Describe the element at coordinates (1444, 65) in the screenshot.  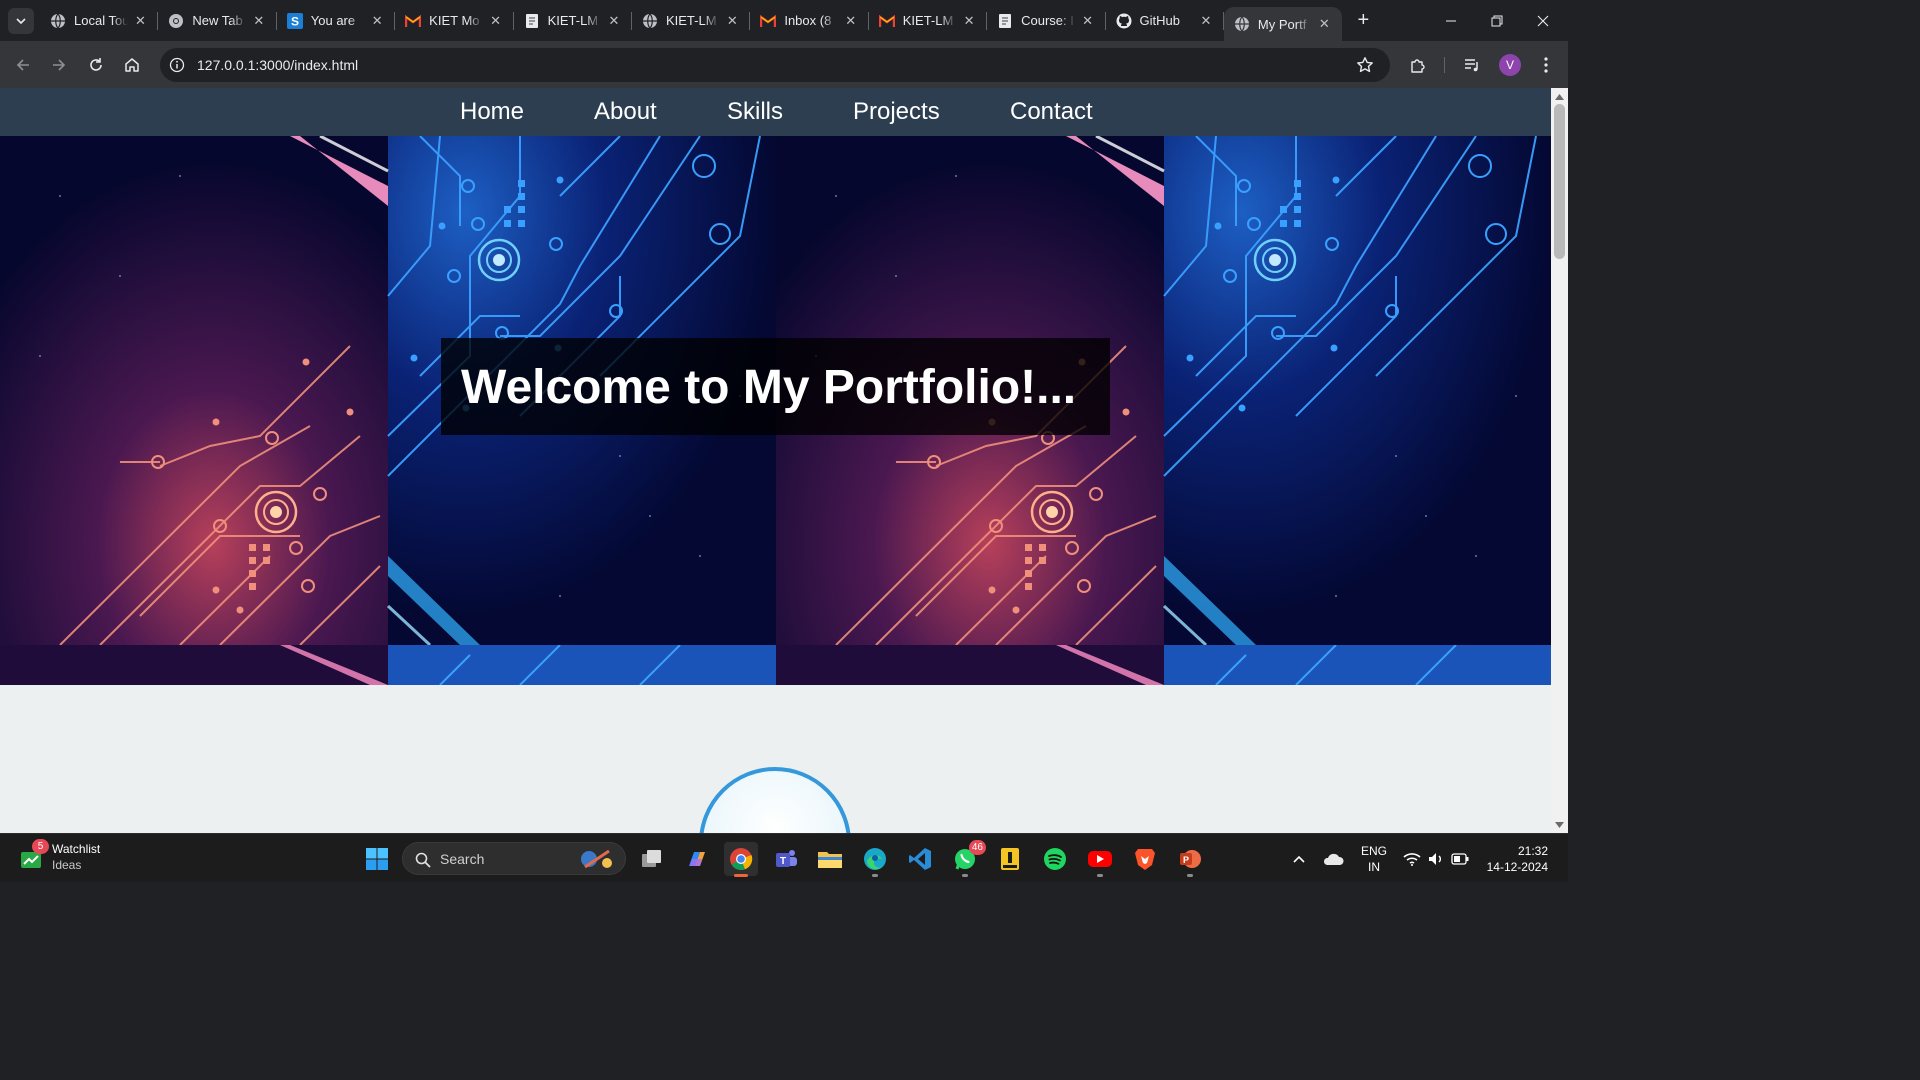
I see `toolbar-divider` at that location.